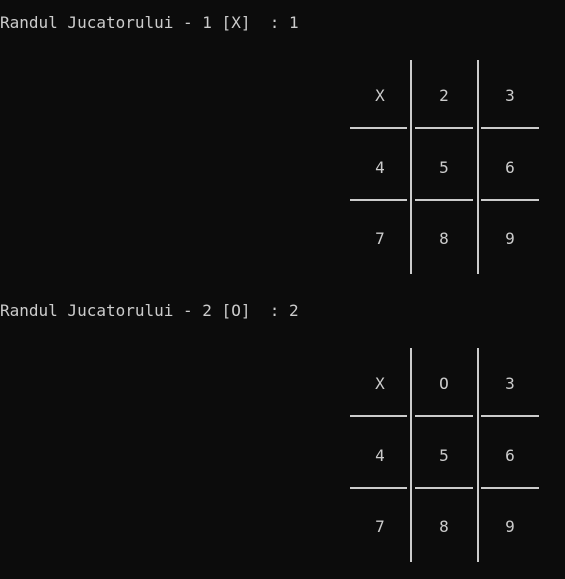 The width and height of the screenshot is (565, 579). What do you see at coordinates (444, 95) in the screenshot?
I see `board-cell-2: 2` at bounding box center [444, 95].